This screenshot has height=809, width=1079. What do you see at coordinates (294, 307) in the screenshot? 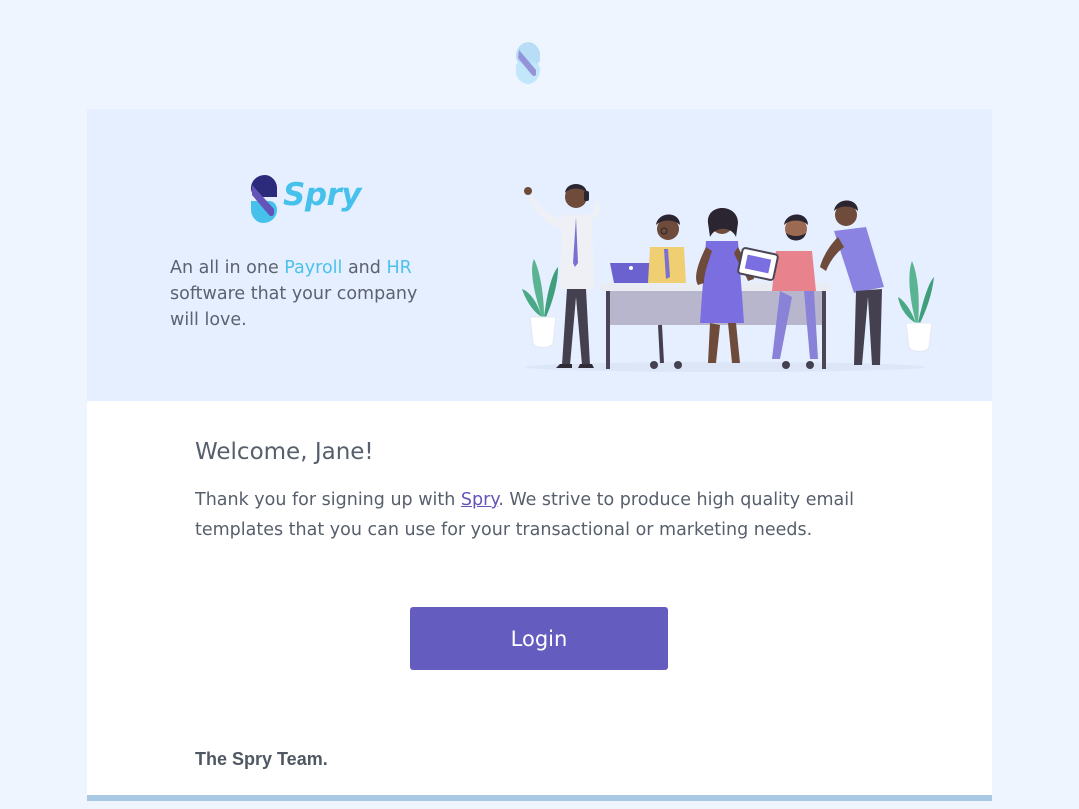
I see `tagline-text-3: software that your company will love.` at bounding box center [294, 307].